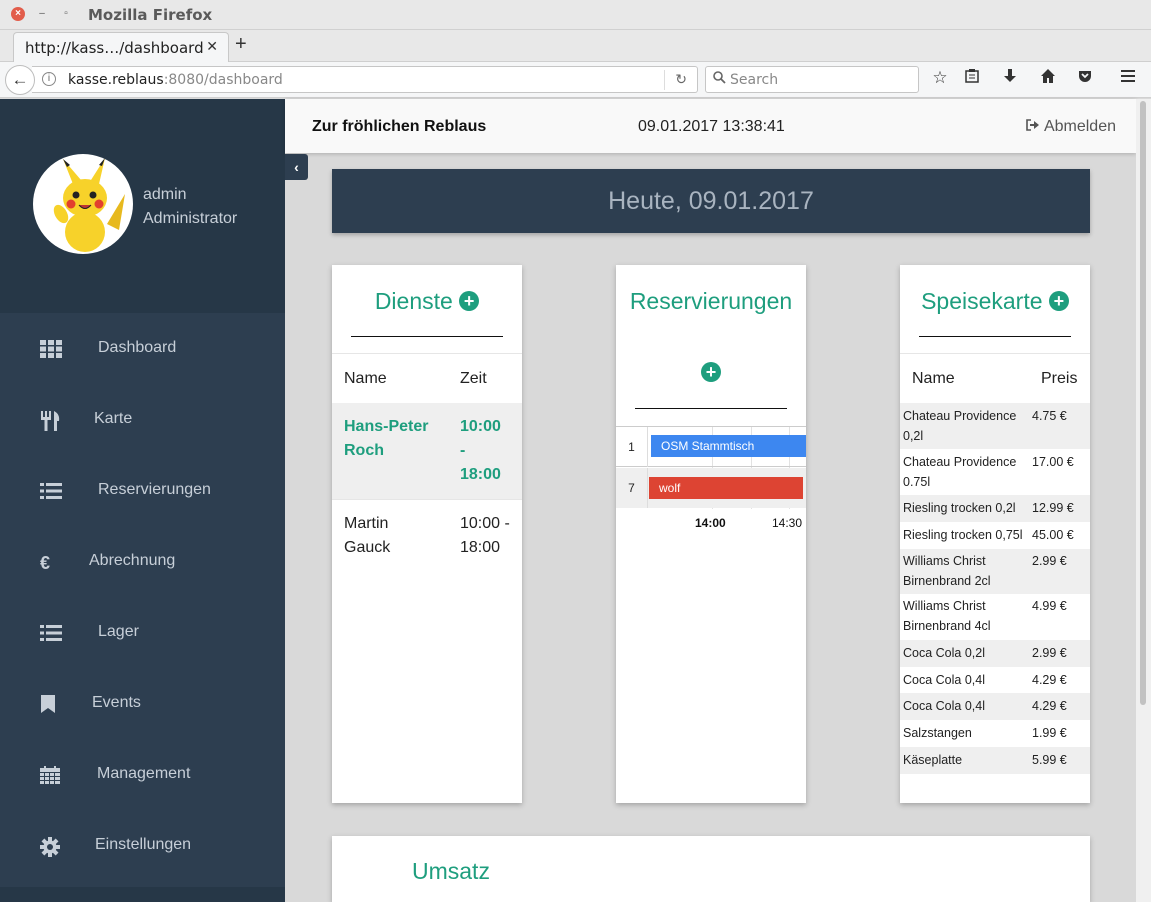 This screenshot has height=902, width=1151. What do you see at coordinates (995, 301) in the screenshot?
I see `speisekarte-title: Speisekarte +` at bounding box center [995, 301].